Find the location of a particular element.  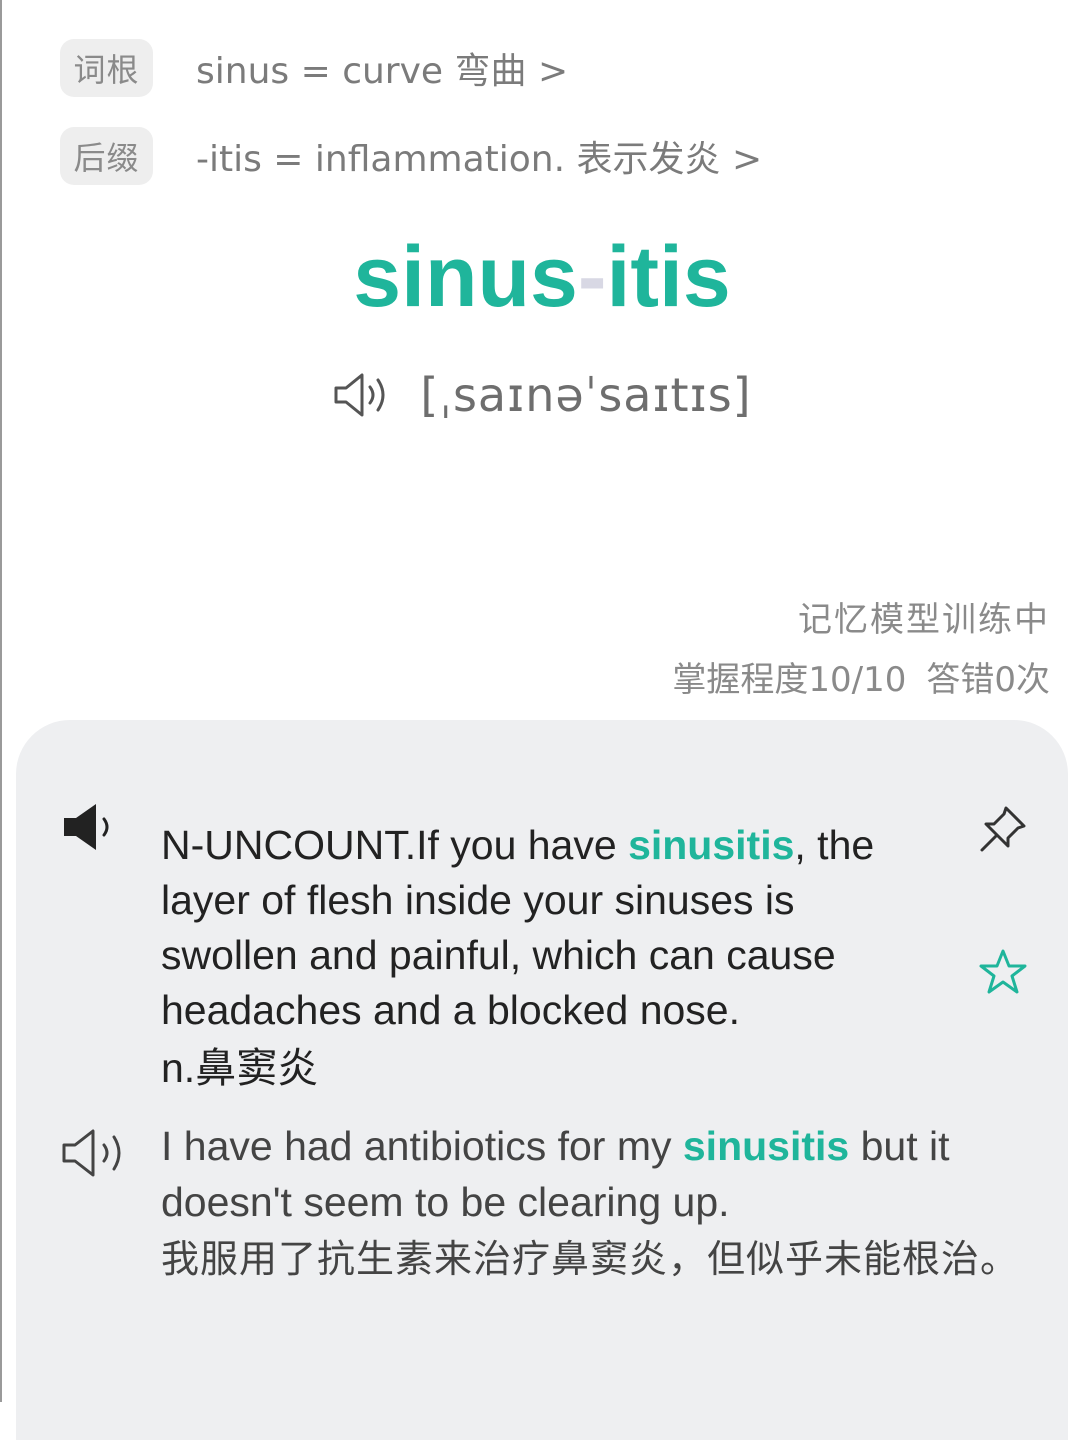

headword: sinus-itis is located at coordinates (541, 277).